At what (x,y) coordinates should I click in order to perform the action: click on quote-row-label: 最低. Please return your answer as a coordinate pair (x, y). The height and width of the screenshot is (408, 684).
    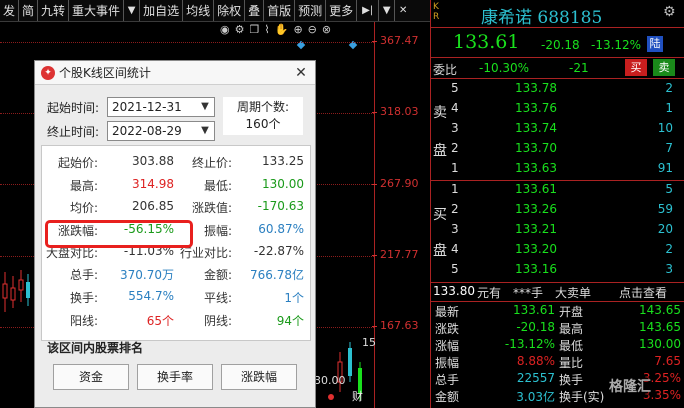
    Looking at the image, I should click on (571, 346).